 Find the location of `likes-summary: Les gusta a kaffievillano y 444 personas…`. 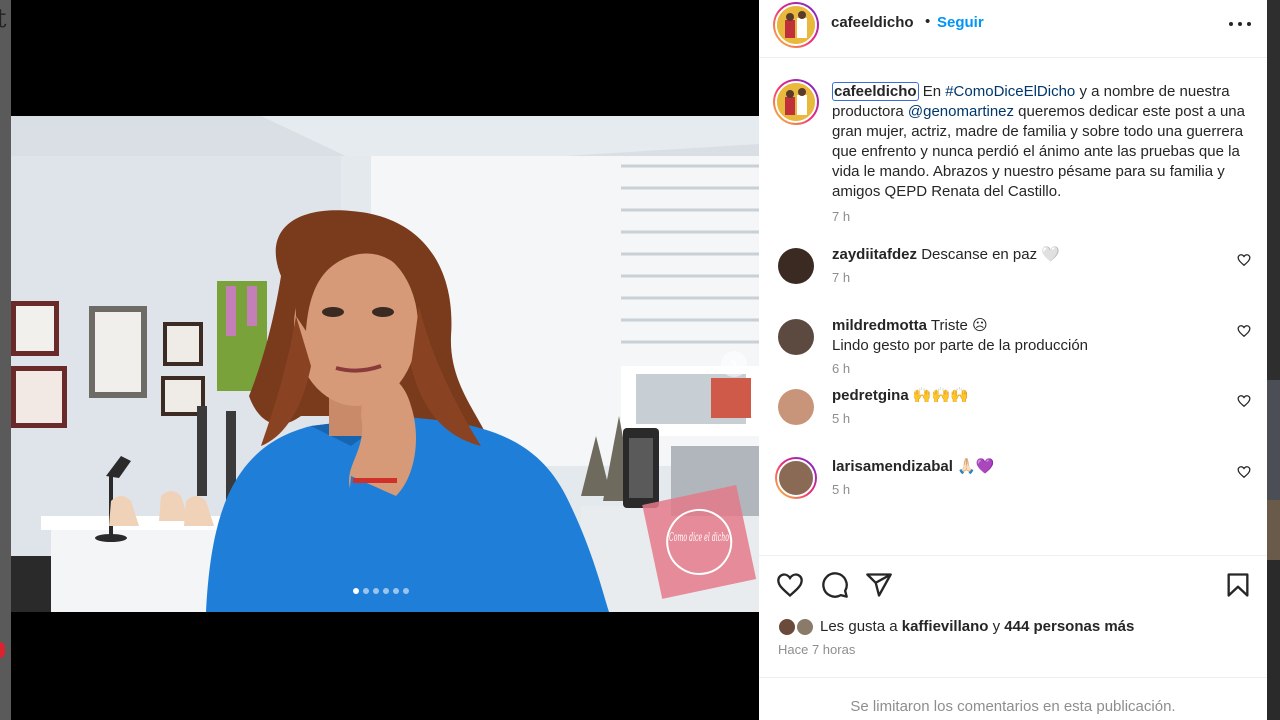

likes-summary: Les gusta a kaffievillano y 444 personas… is located at coordinates (977, 626).